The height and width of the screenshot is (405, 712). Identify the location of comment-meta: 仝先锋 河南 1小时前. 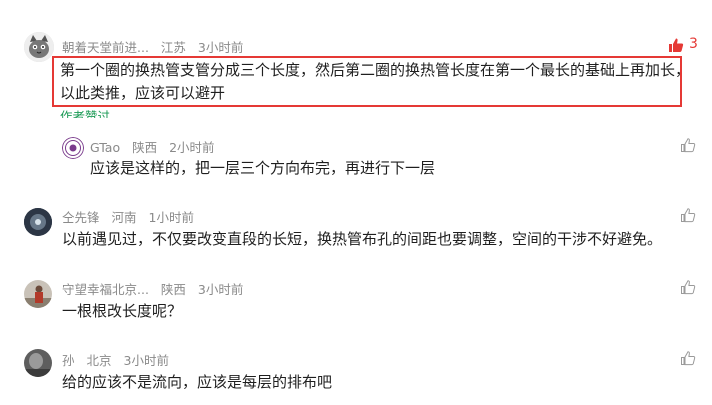
(128, 216).